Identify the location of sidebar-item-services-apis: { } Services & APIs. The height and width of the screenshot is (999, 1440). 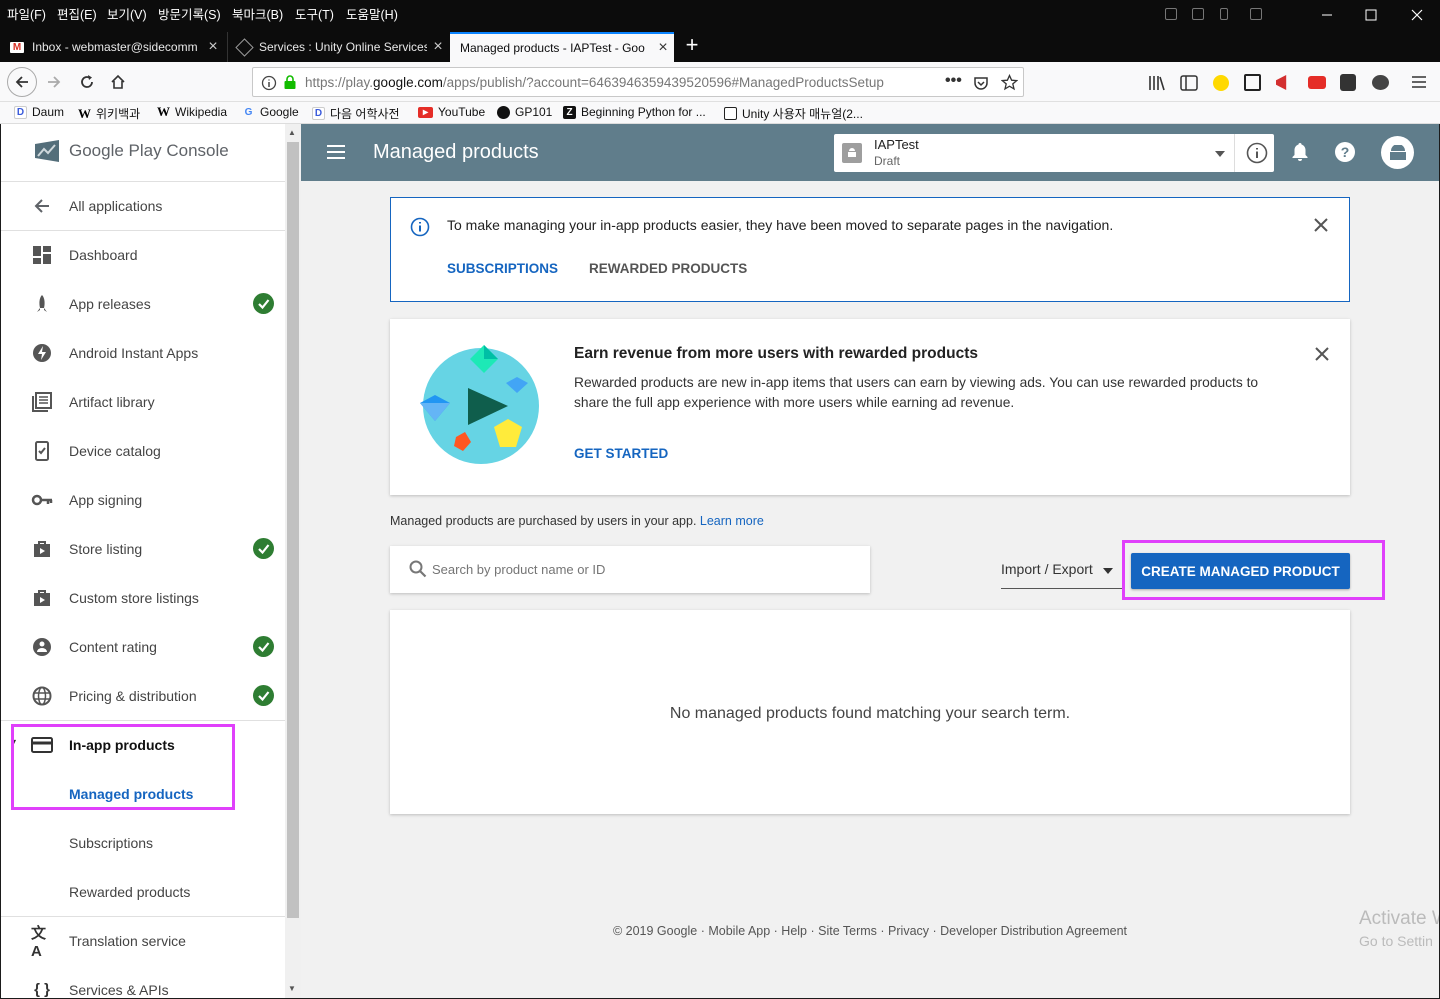
(143, 981).